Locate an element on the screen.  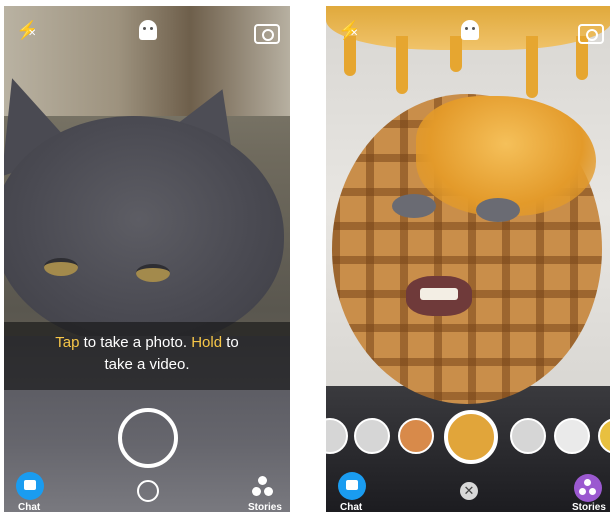
face-eye-left is located at coordinates (414, 206).